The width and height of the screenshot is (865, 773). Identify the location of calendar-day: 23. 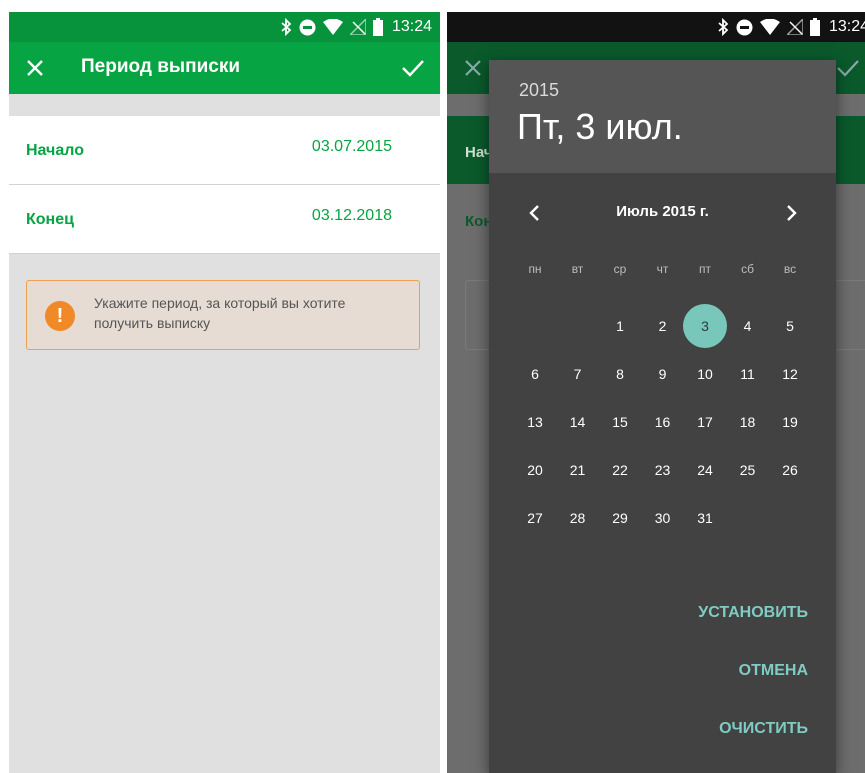
(663, 470).